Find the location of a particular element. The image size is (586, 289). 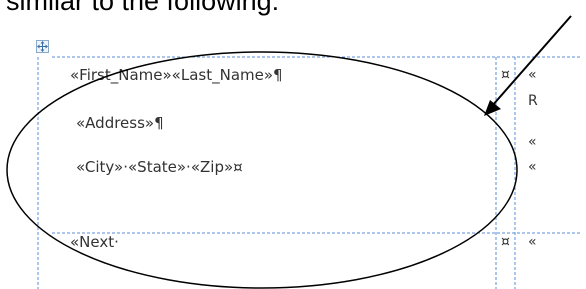

right-column-fragment: R is located at coordinates (533, 101).